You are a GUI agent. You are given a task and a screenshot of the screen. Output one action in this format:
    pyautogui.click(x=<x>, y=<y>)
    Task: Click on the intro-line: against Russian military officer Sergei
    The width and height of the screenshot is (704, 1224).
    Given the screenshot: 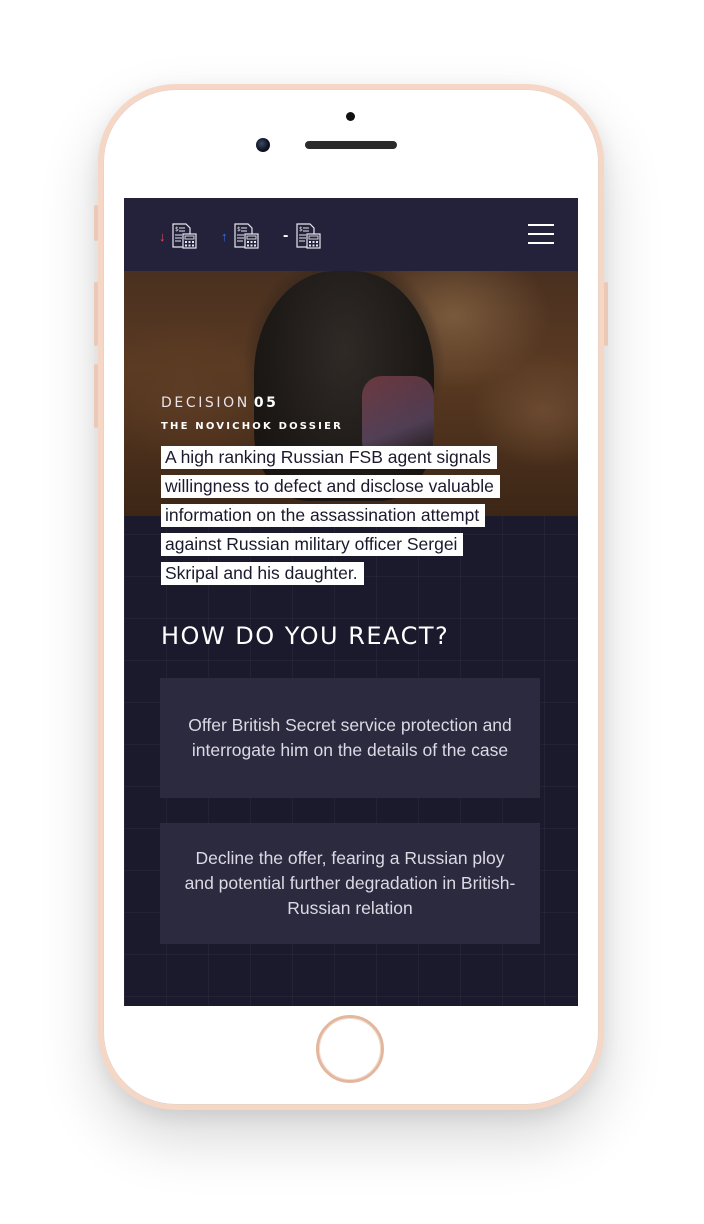 What is the action you would take?
    pyautogui.click(x=312, y=544)
    